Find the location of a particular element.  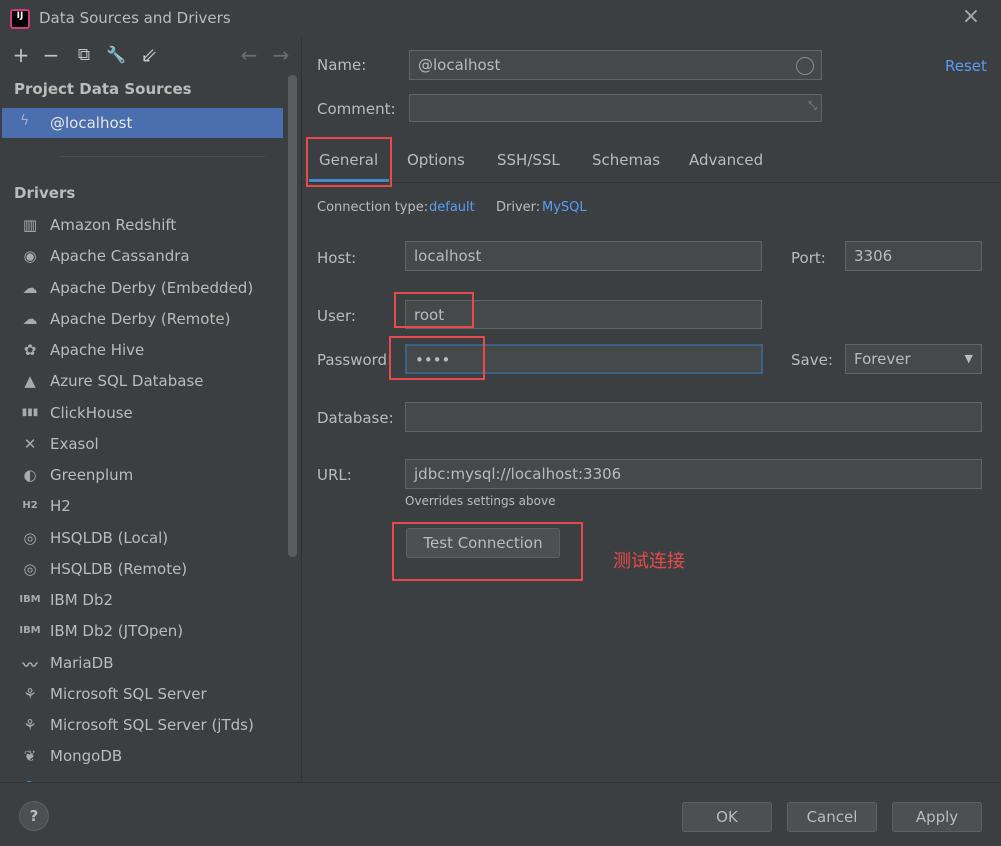

driver-link: MySQL is located at coordinates (564, 207).